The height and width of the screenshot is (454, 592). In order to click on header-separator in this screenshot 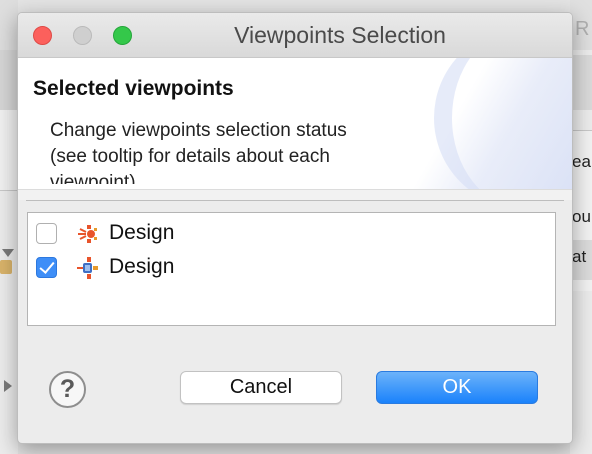, I will do `click(295, 194)`.